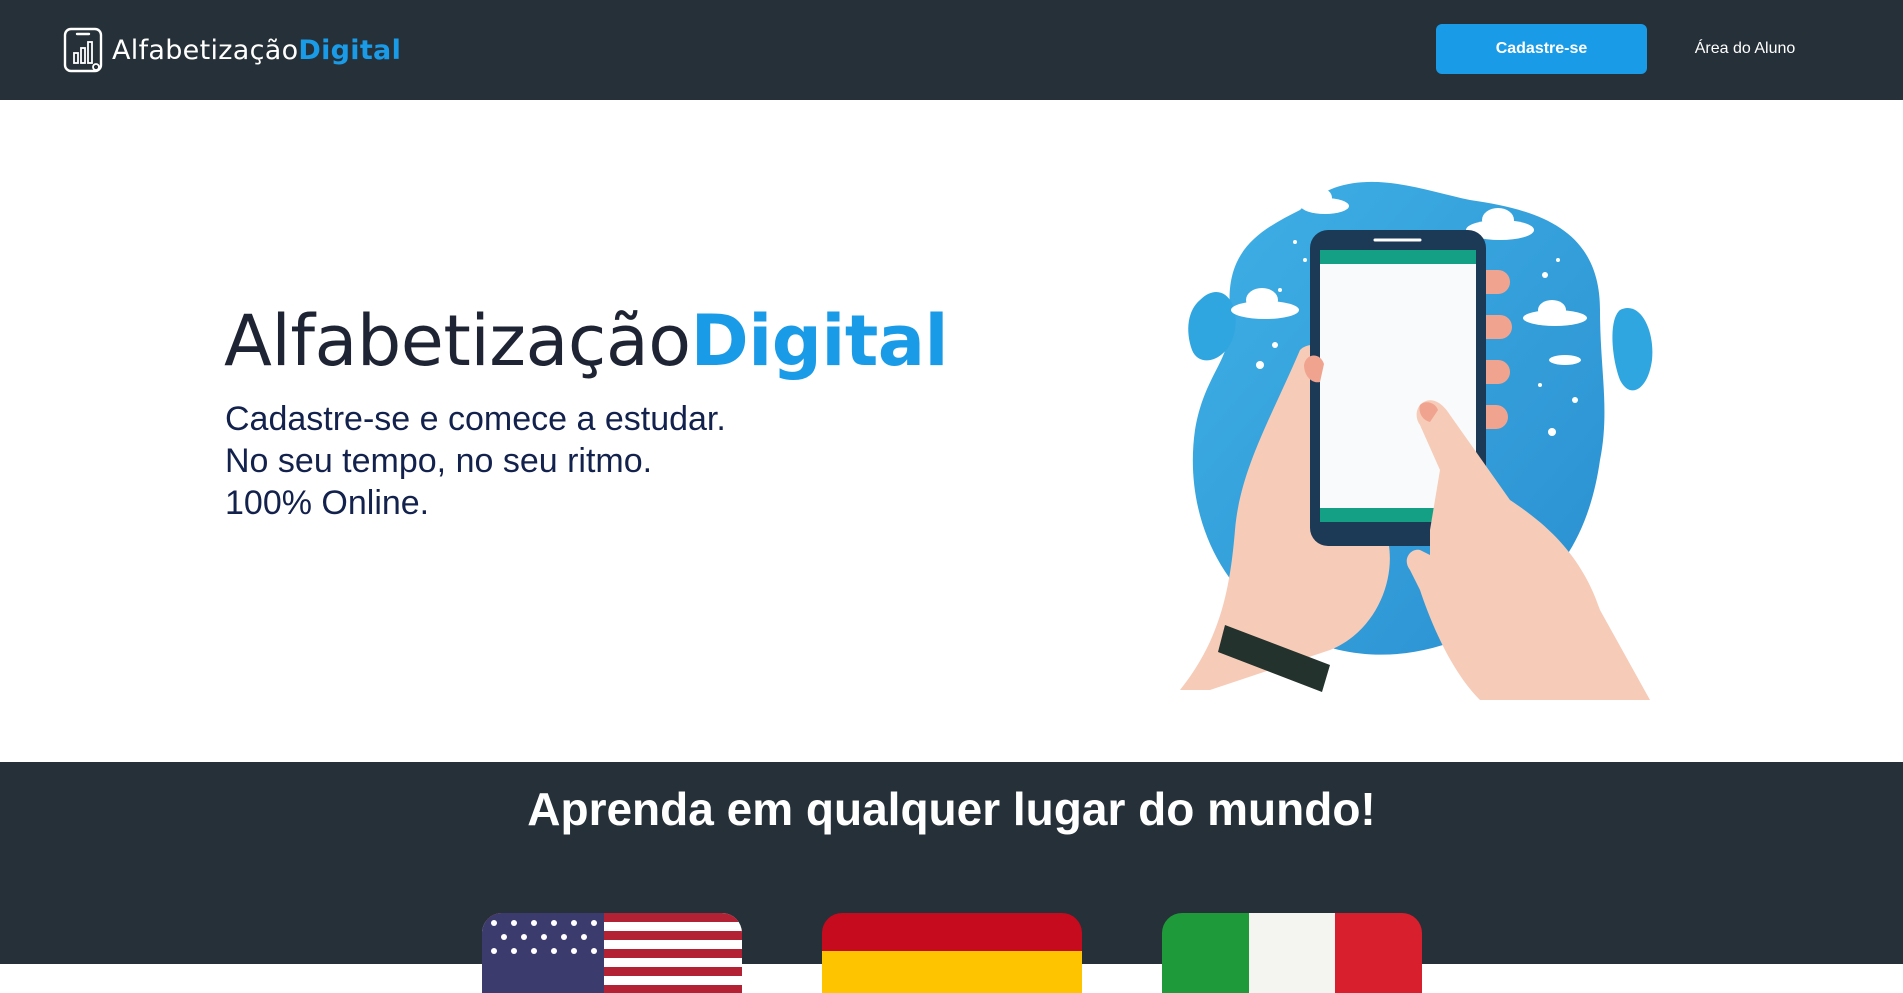 Image resolution: width=1903 pixels, height=993 pixels. Describe the element at coordinates (1416, 440) in the screenshot. I see `hands-holding-smartphone-illustration` at that location.